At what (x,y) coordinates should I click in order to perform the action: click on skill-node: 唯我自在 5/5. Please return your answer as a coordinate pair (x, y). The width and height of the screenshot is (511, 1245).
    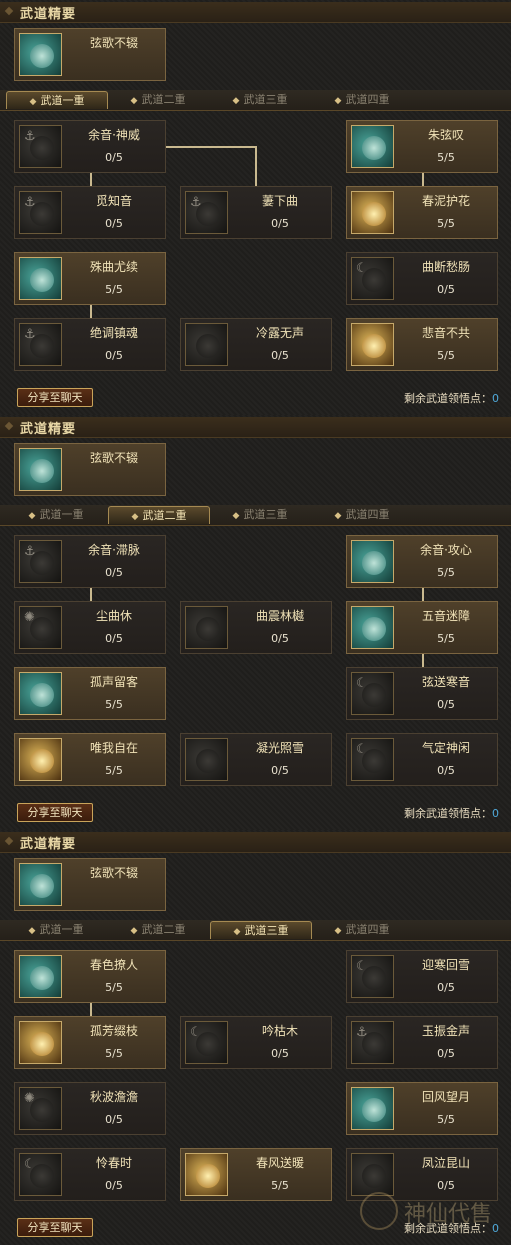
    Looking at the image, I should click on (90, 759).